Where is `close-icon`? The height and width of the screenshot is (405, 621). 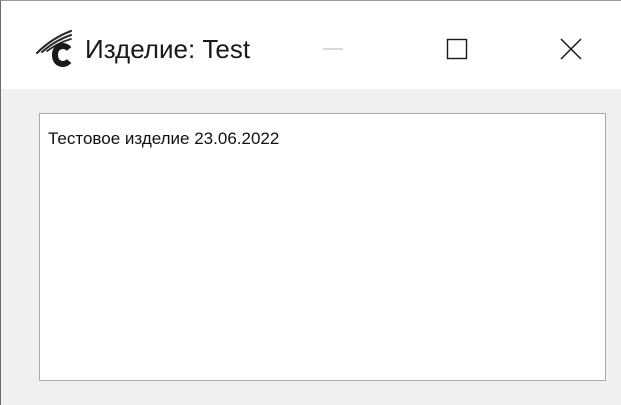
close-icon is located at coordinates (571, 49).